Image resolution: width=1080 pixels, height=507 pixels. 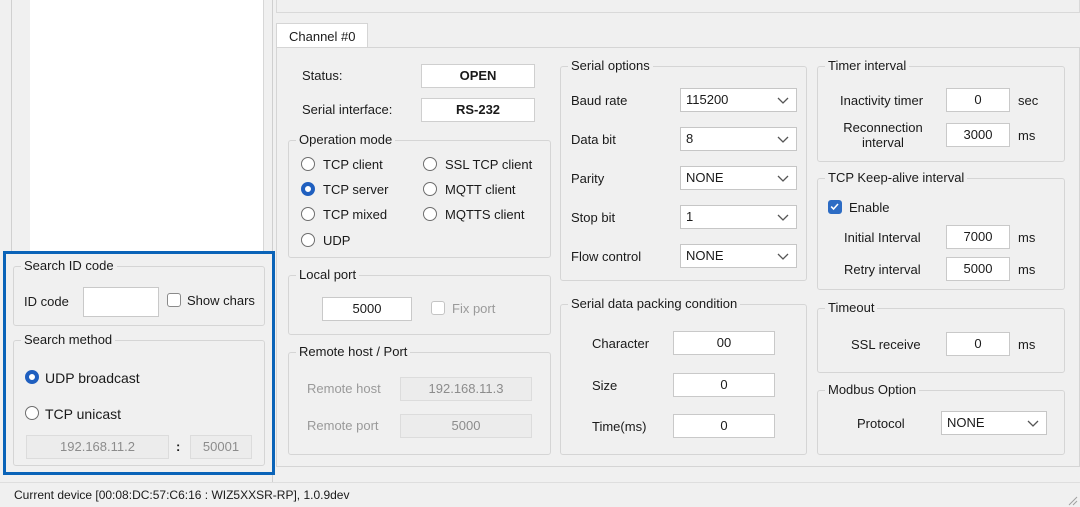 What do you see at coordinates (978, 135) in the screenshot?
I see `reconnection-interval-input: 3000` at bounding box center [978, 135].